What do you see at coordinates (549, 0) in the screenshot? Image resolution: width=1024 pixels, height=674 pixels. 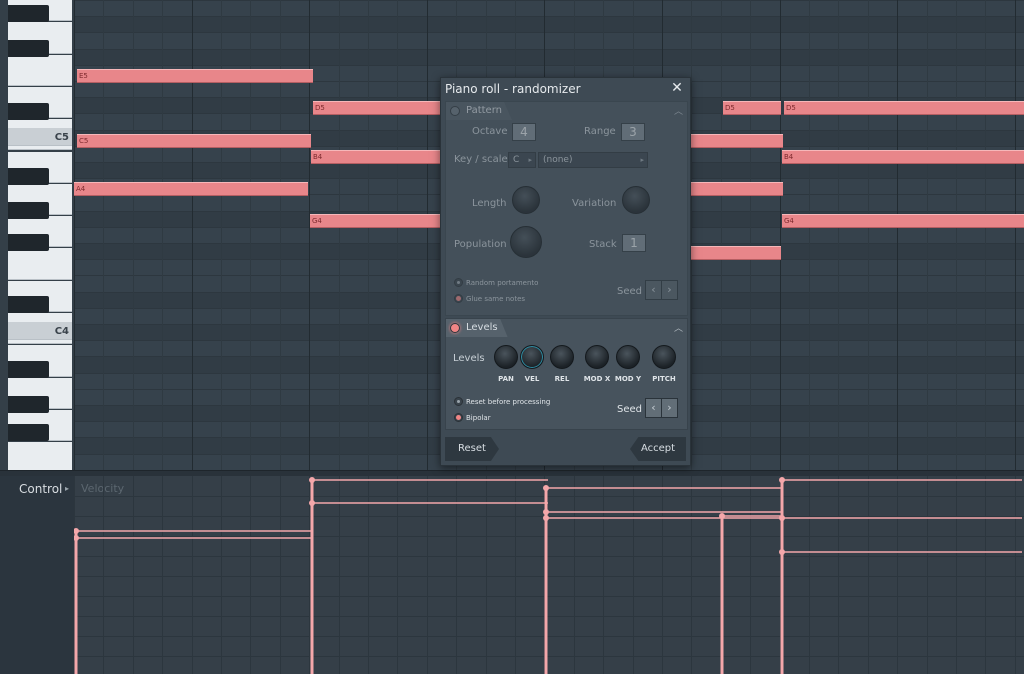 I see `grid-row-line` at bounding box center [549, 0].